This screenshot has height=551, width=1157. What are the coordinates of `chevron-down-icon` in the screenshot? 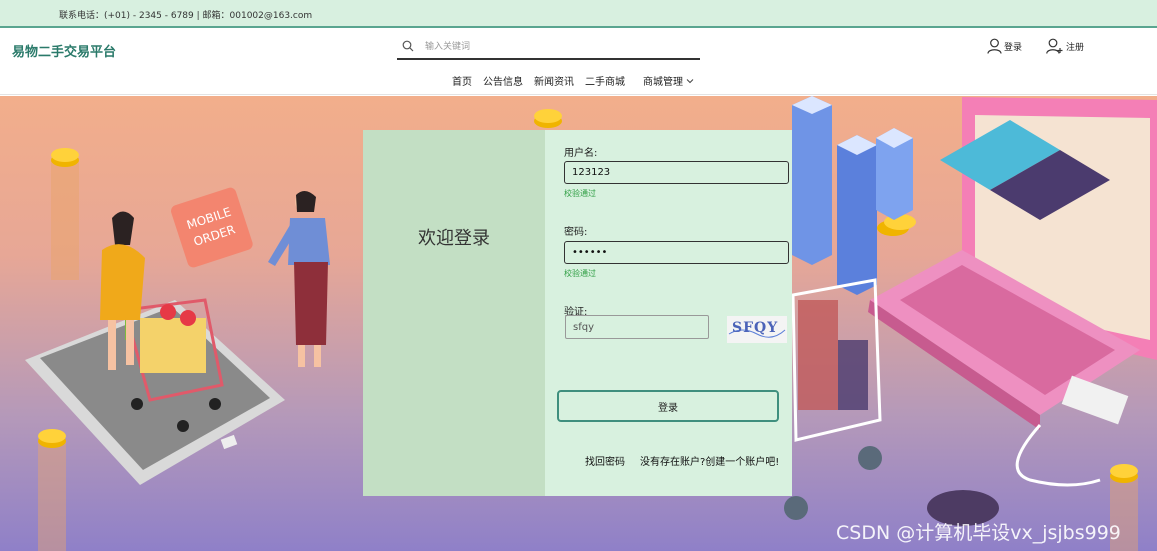 It's located at (690, 80).